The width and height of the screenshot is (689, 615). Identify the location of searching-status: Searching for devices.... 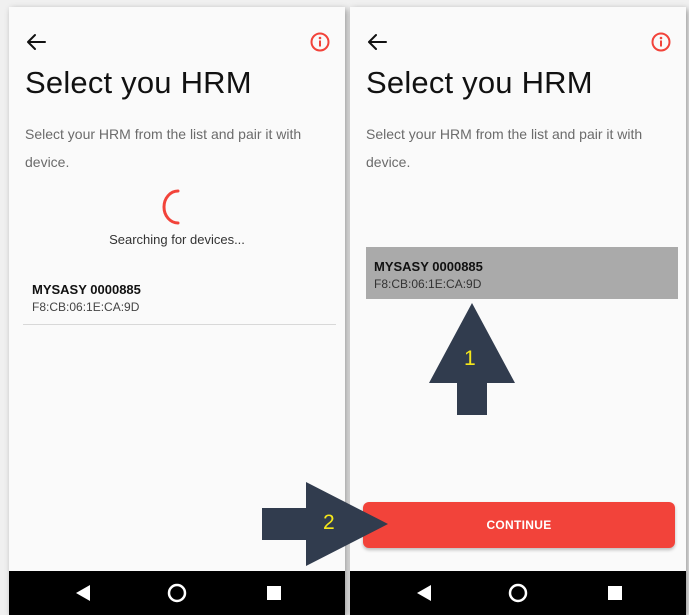
(177, 239).